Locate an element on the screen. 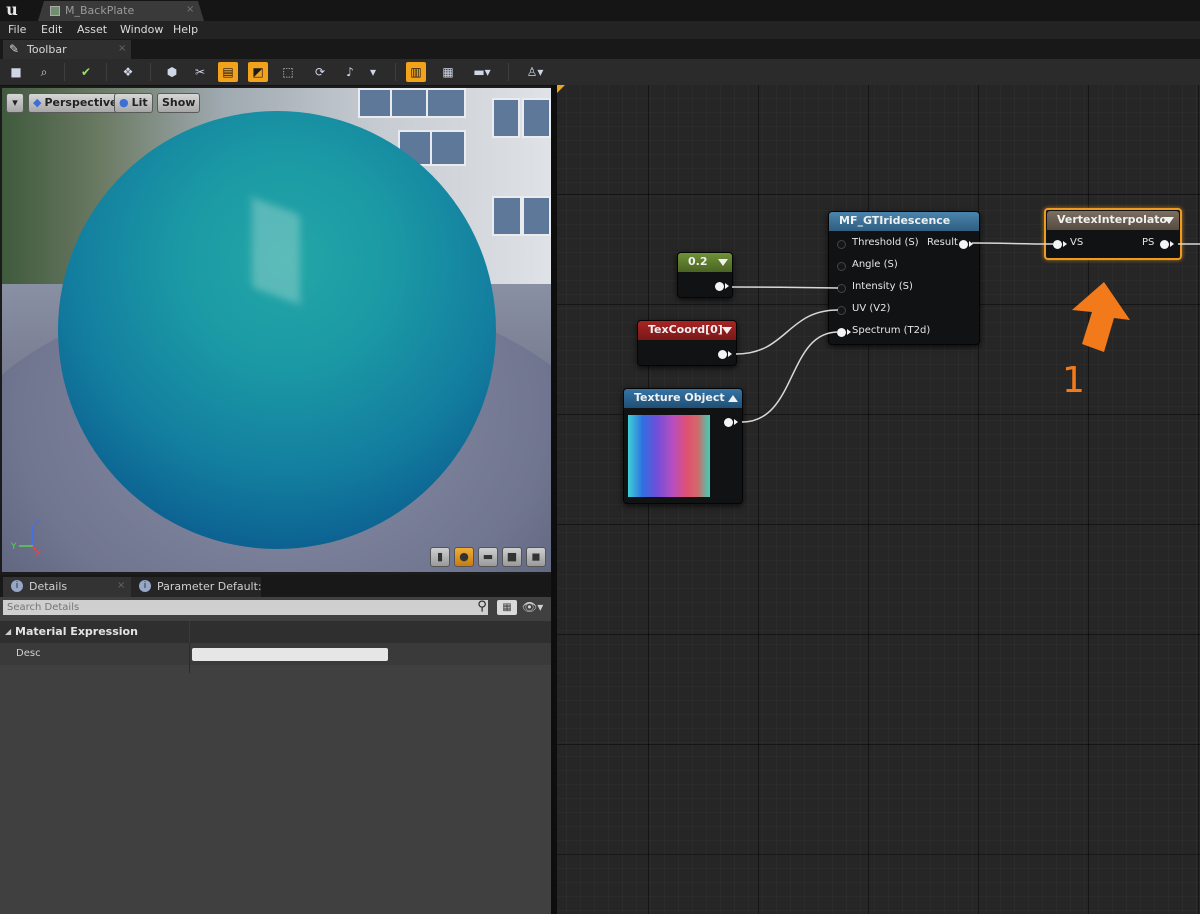 The height and width of the screenshot is (914, 1200). title-bar: u M_BackPlate × is located at coordinates (600, 10).